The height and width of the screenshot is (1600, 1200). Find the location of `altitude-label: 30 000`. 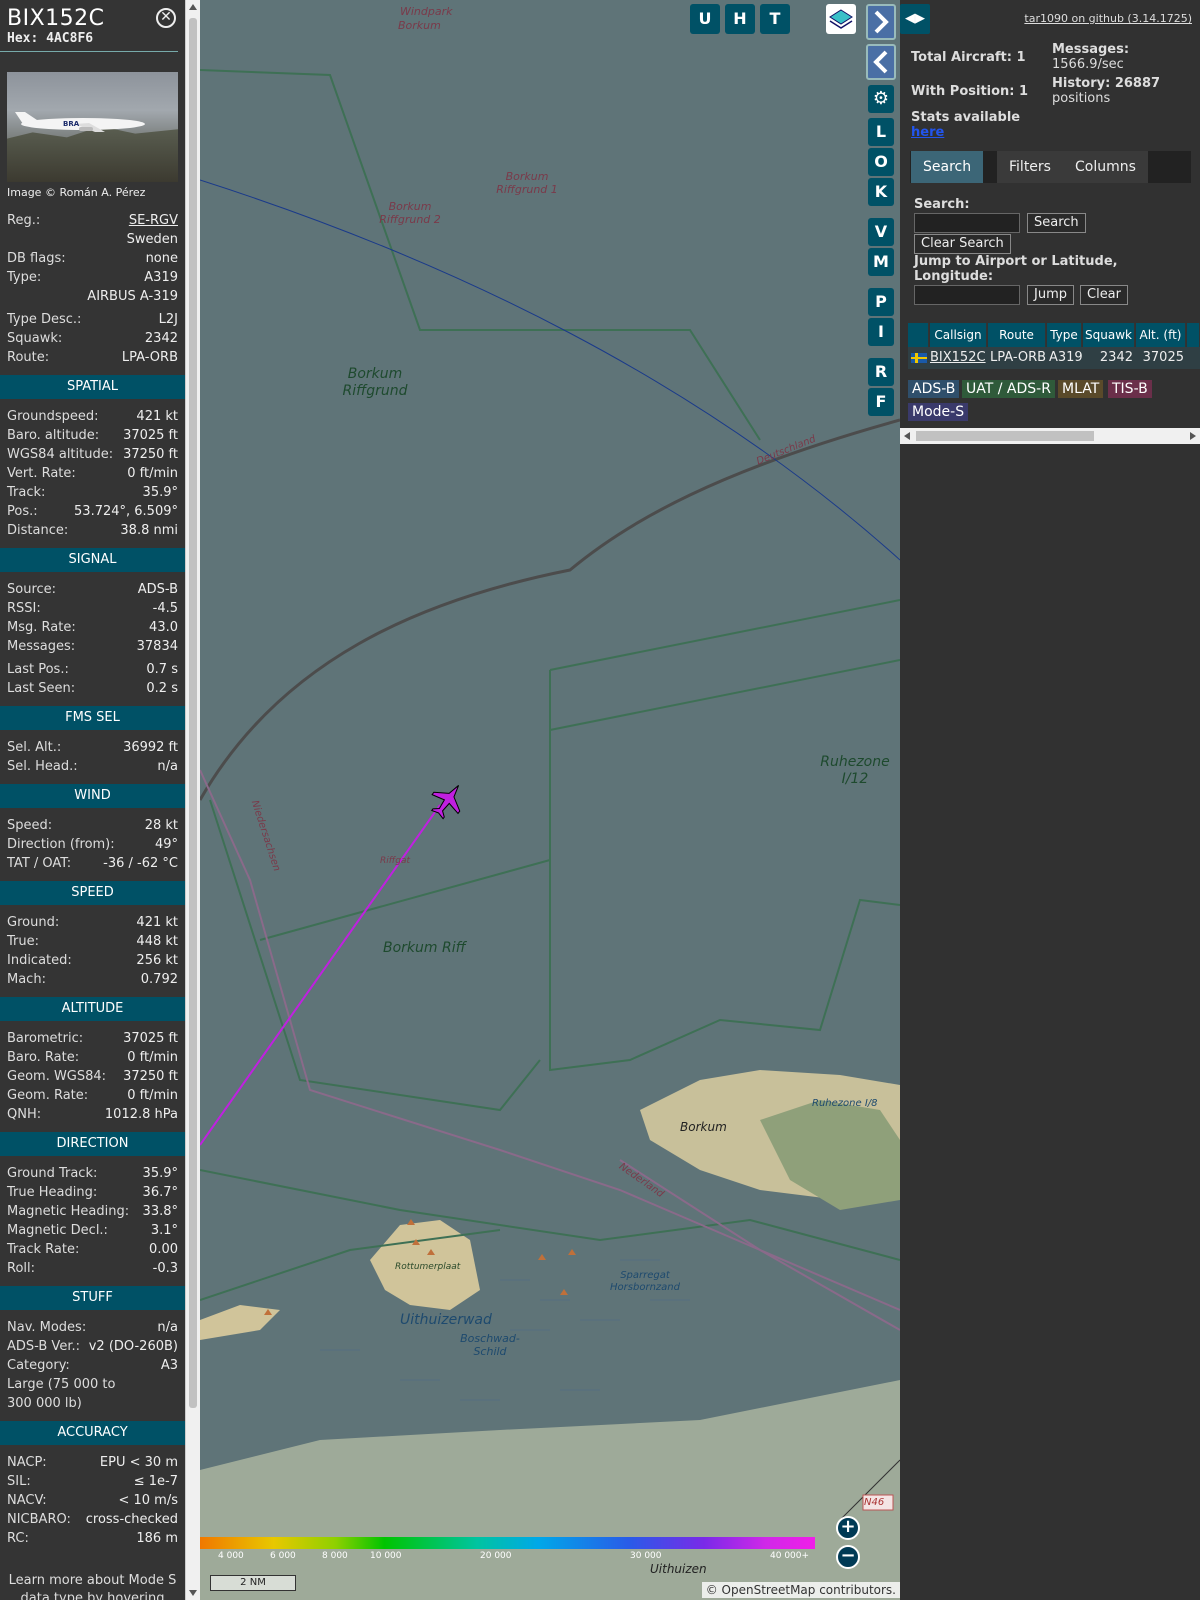

altitude-label: 30 000 is located at coordinates (646, 1556).